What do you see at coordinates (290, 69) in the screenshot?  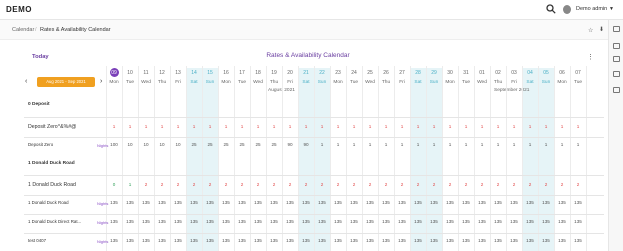 I see `day-header: 20 Fri` at bounding box center [290, 69].